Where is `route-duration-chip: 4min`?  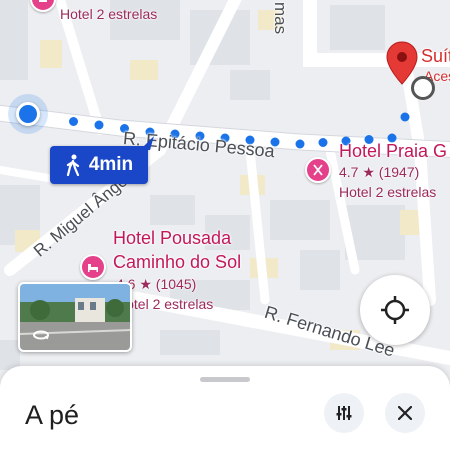
route-duration-chip: 4min is located at coordinates (99, 165).